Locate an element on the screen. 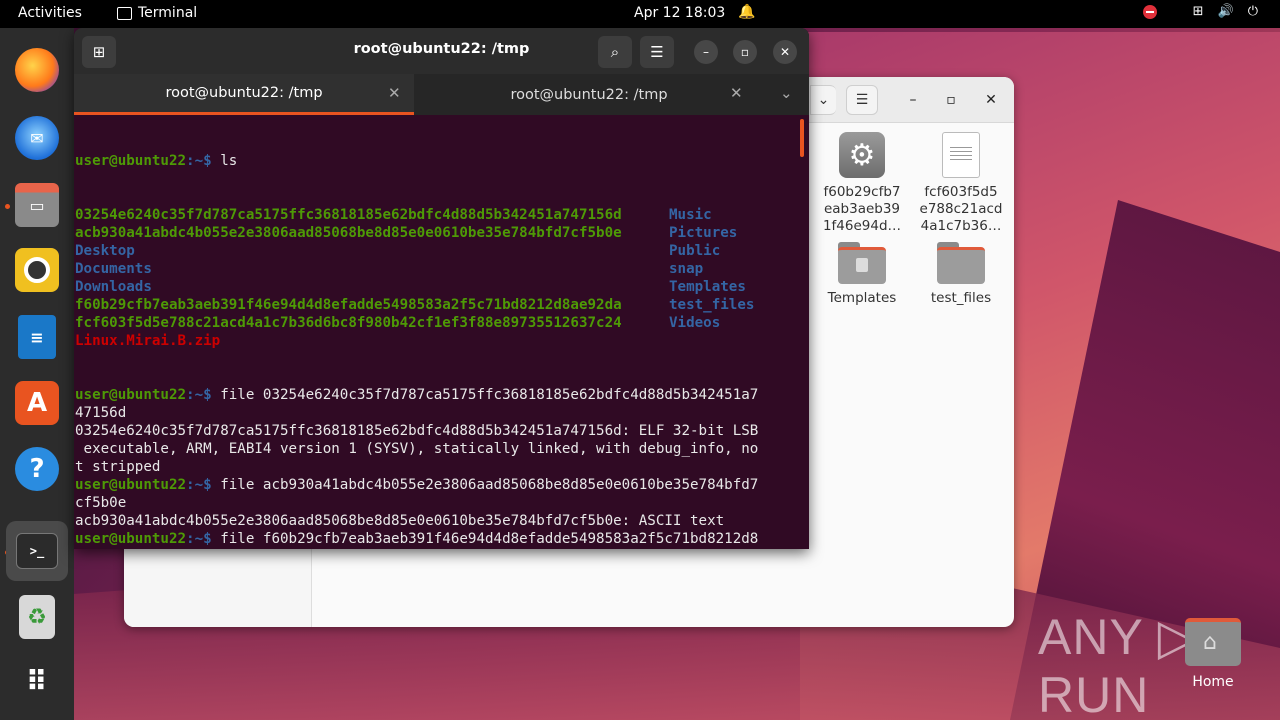  dock-trash: ♻ is located at coordinates (37, 617).